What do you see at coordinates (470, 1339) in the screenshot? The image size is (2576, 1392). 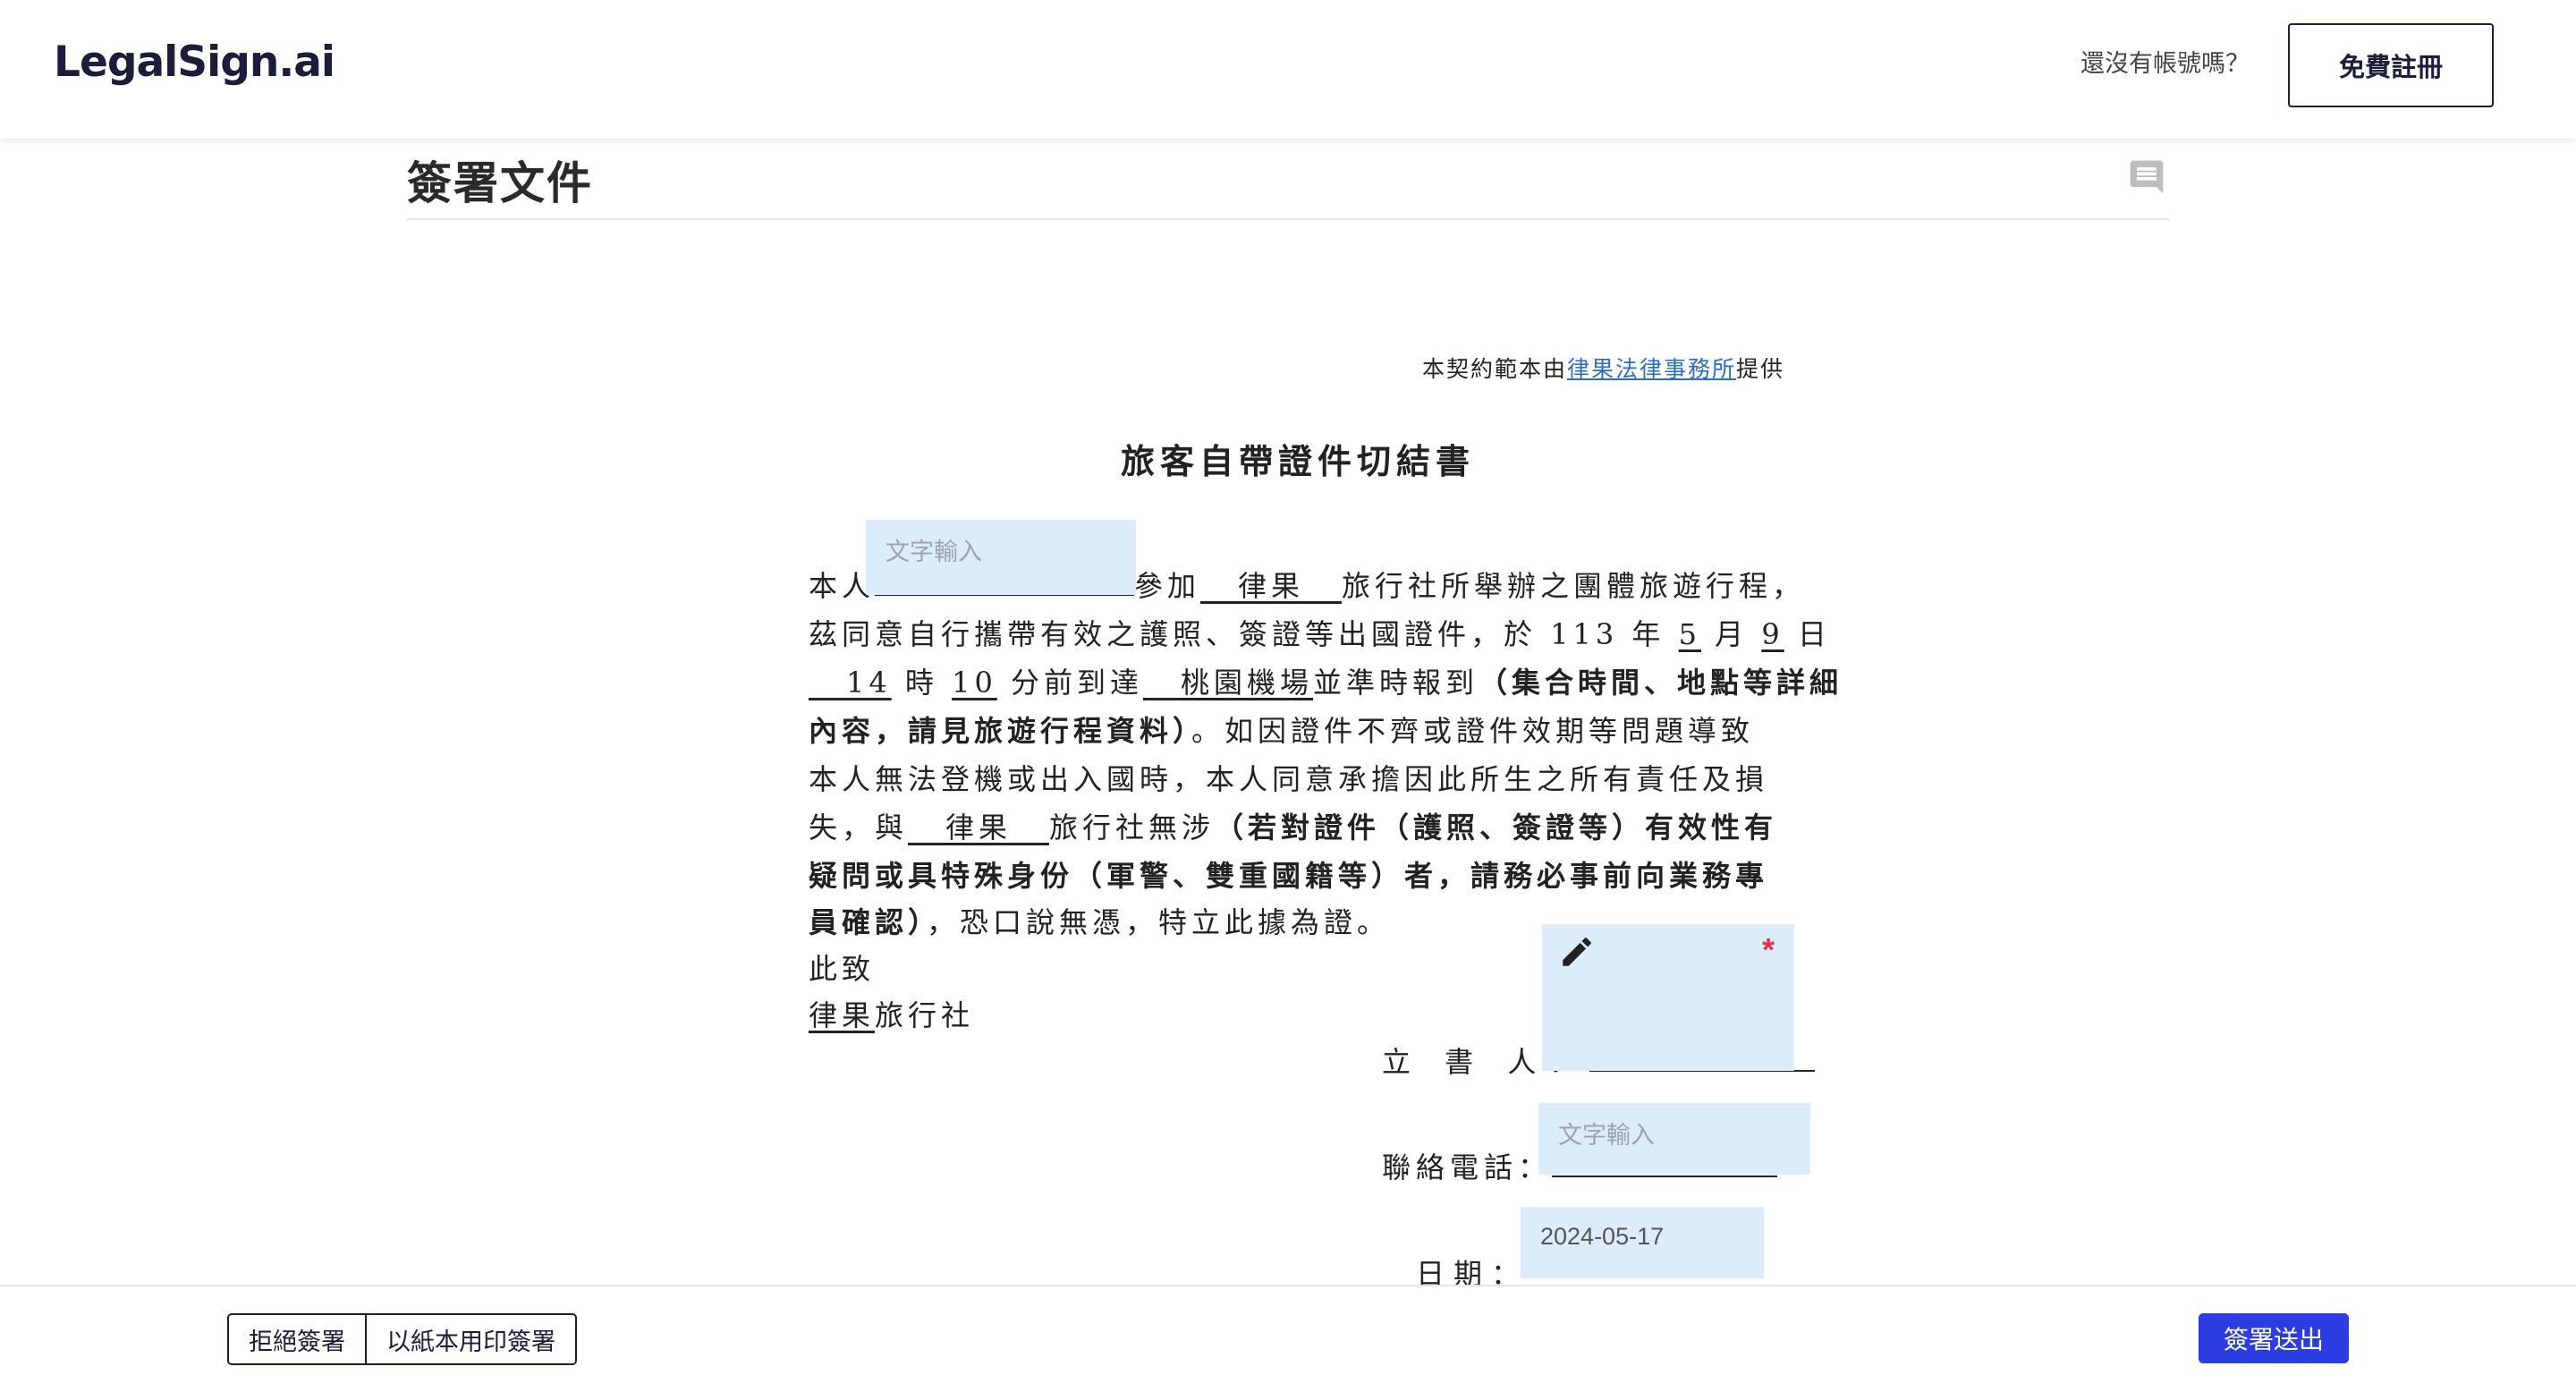 I see `paper-sign-button: 以紙本用印簽署` at bounding box center [470, 1339].